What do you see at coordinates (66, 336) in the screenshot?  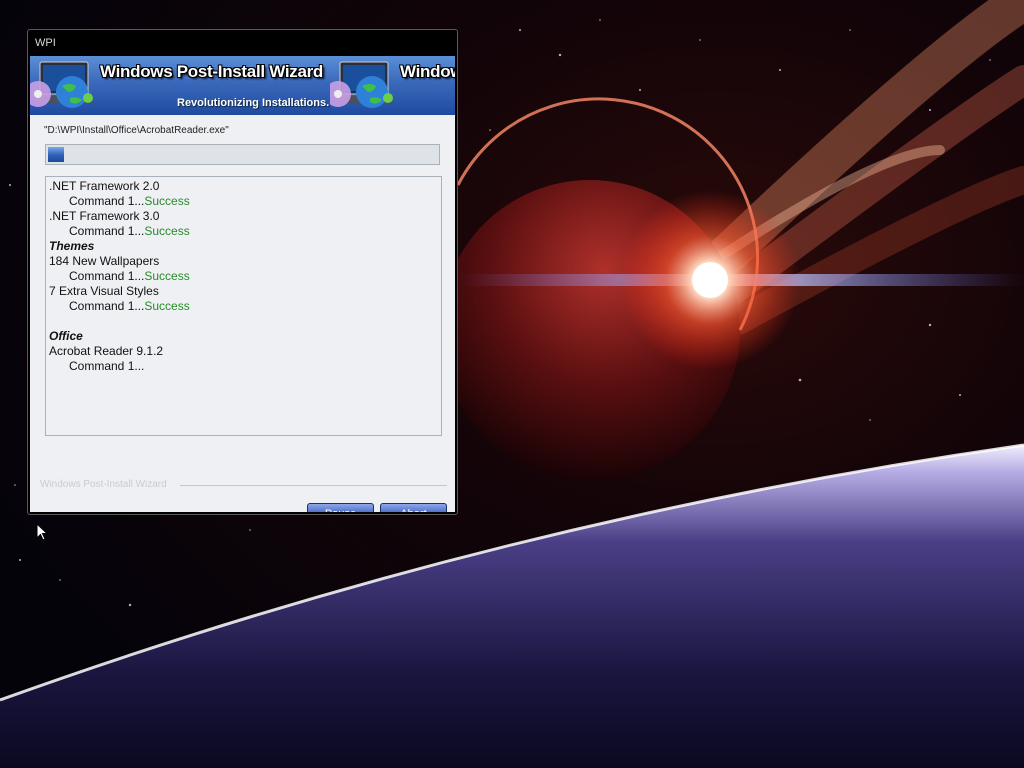 I see `log-text: Office` at bounding box center [66, 336].